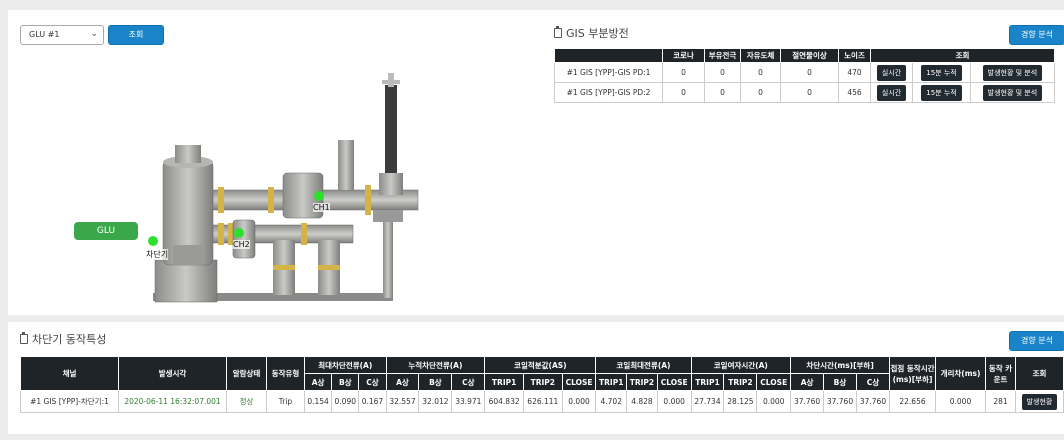 This screenshot has height=440, width=1064. Describe the element at coordinates (285, 401) in the screenshot. I see `cell-type: Trip` at that location.